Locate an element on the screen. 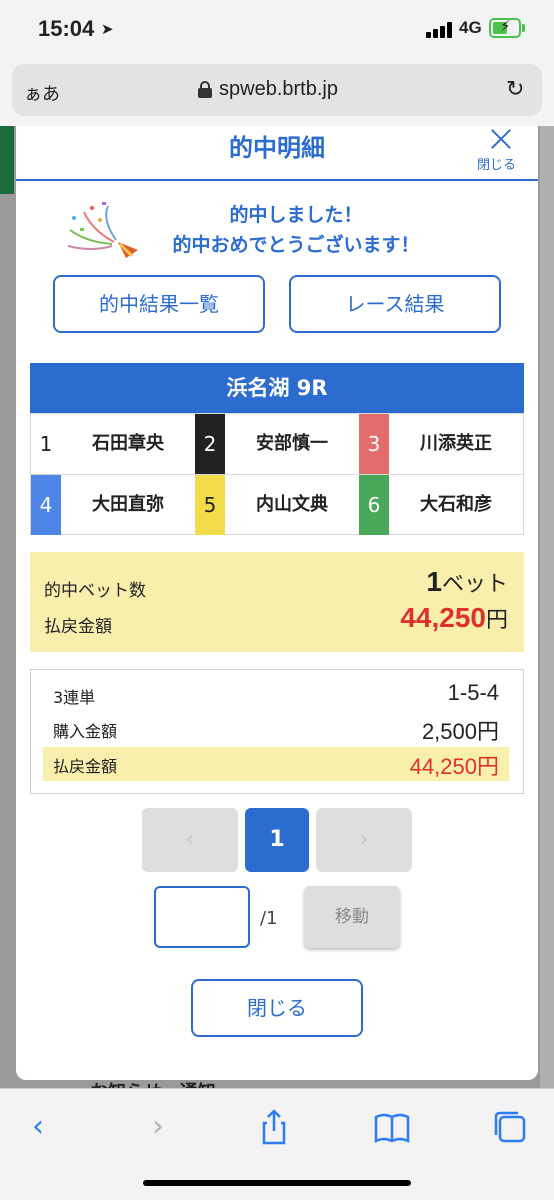 Image resolution: width=554 pixels, height=1200 pixels. racer-name: 安部慎一 is located at coordinates (292, 443).